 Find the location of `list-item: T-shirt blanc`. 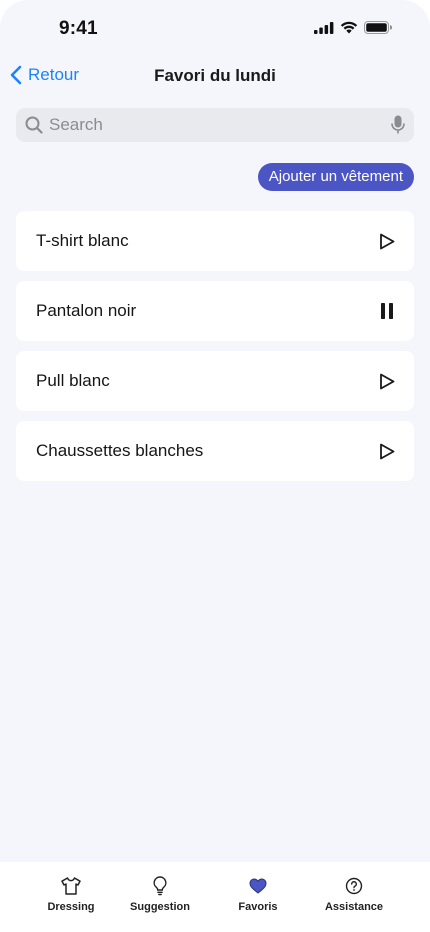

list-item: T-shirt blanc is located at coordinates (215, 241).